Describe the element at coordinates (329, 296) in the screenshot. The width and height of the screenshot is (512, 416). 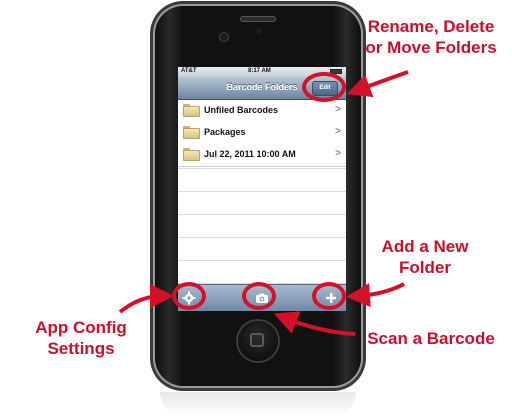
I see `add-highlight-ring` at that location.